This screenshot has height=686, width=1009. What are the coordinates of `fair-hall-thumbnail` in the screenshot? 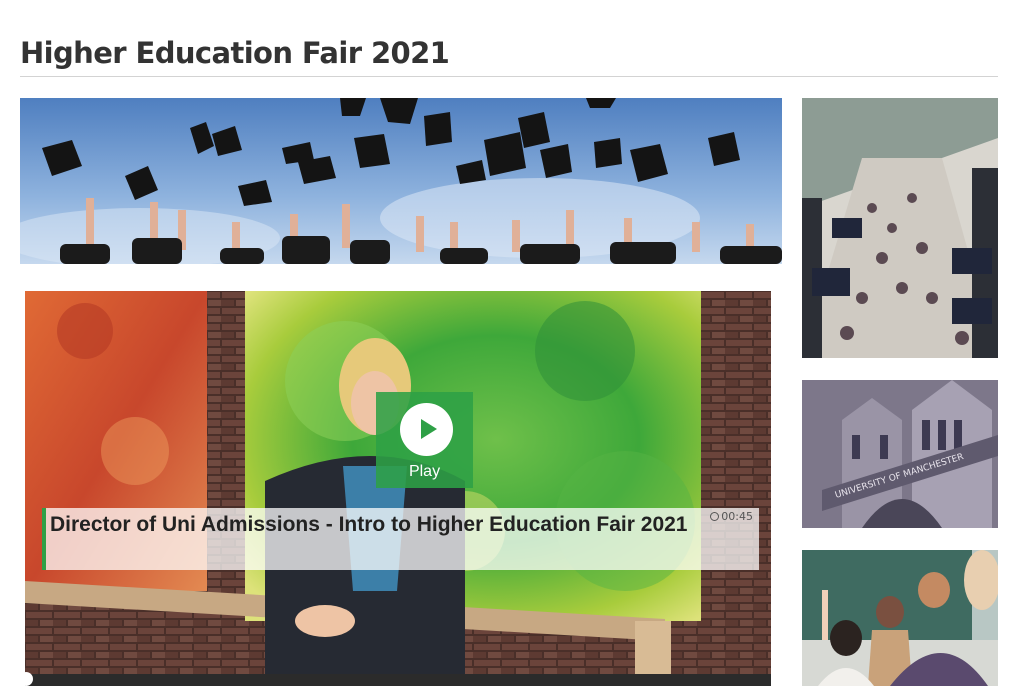 It's located at (900, 228).